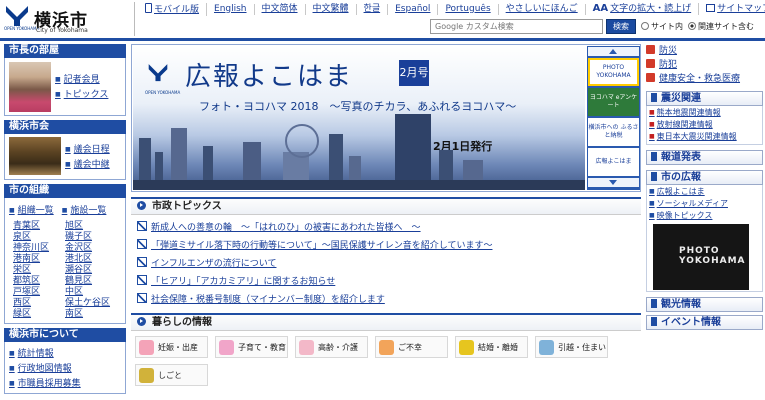 The image size is (765, 400). What do you see at coordinates (331, 9) in the screenshot?
I see `chinese-traditional-link: 中文繁體` at bounding box center [331, 9].